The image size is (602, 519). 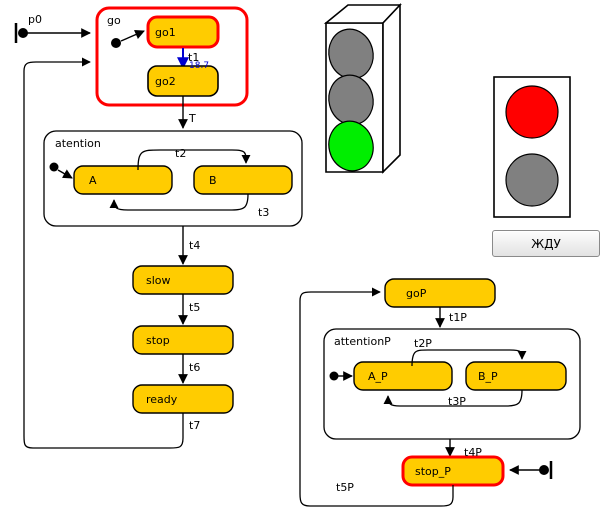 What do you see at coordinates (488, 376) in the screenshot?
I see `label-B_P: B_P` at bounding box center [488, 376].